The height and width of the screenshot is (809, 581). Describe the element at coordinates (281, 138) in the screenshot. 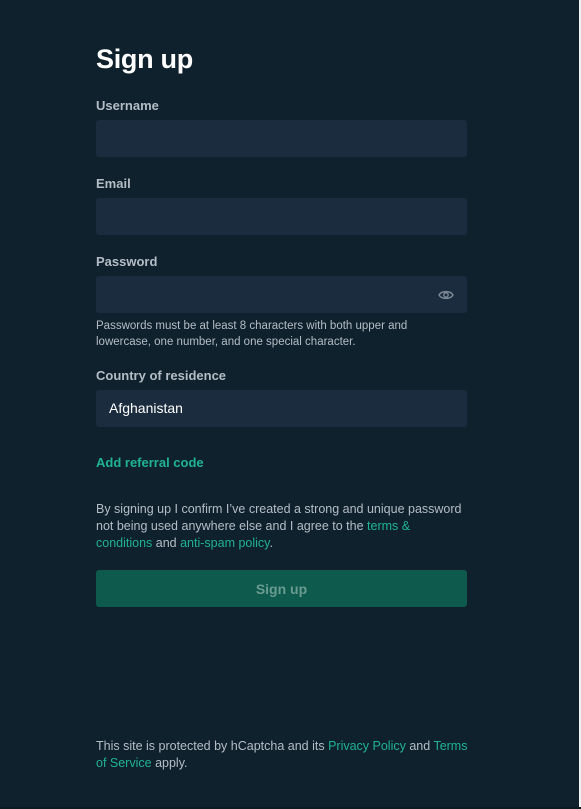

I see `username-input` at that location.